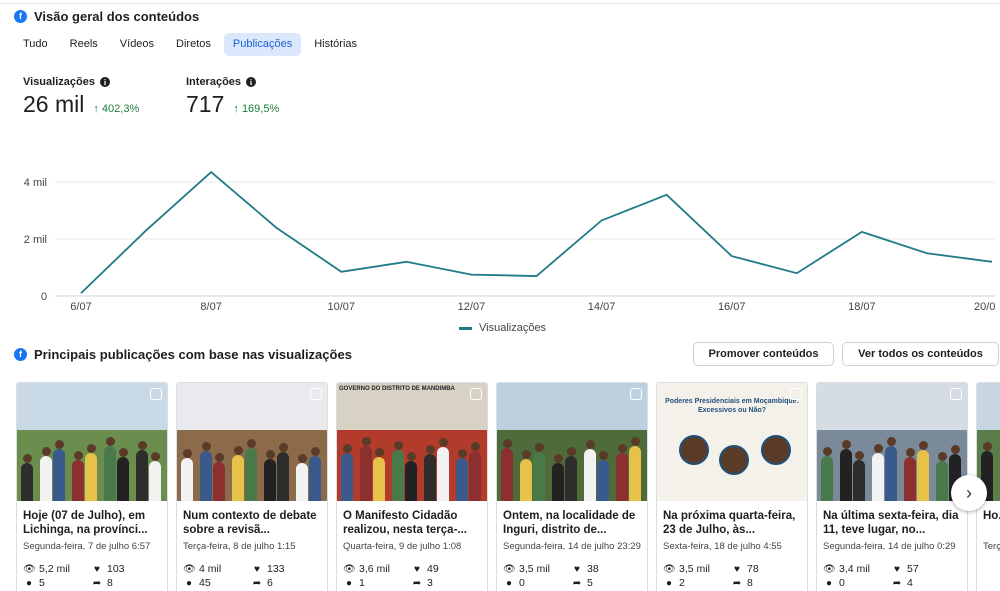  Describe the element at coordinates (513, 328) in the screenshot. I see `legend-label: Visualizações` at that location.